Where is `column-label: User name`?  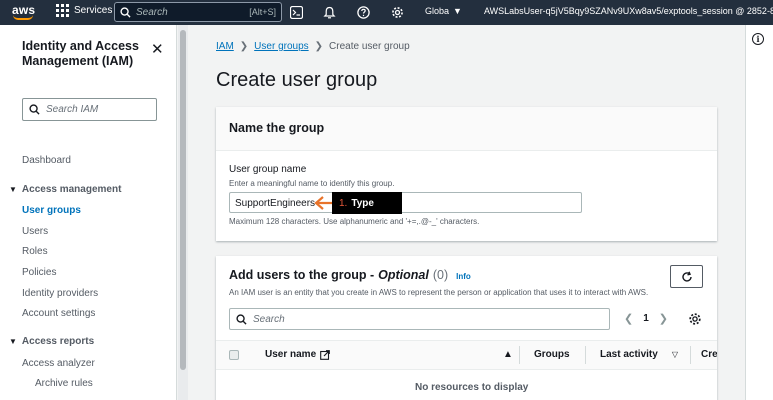 column-label: User name is located at coordinates (291, 354).